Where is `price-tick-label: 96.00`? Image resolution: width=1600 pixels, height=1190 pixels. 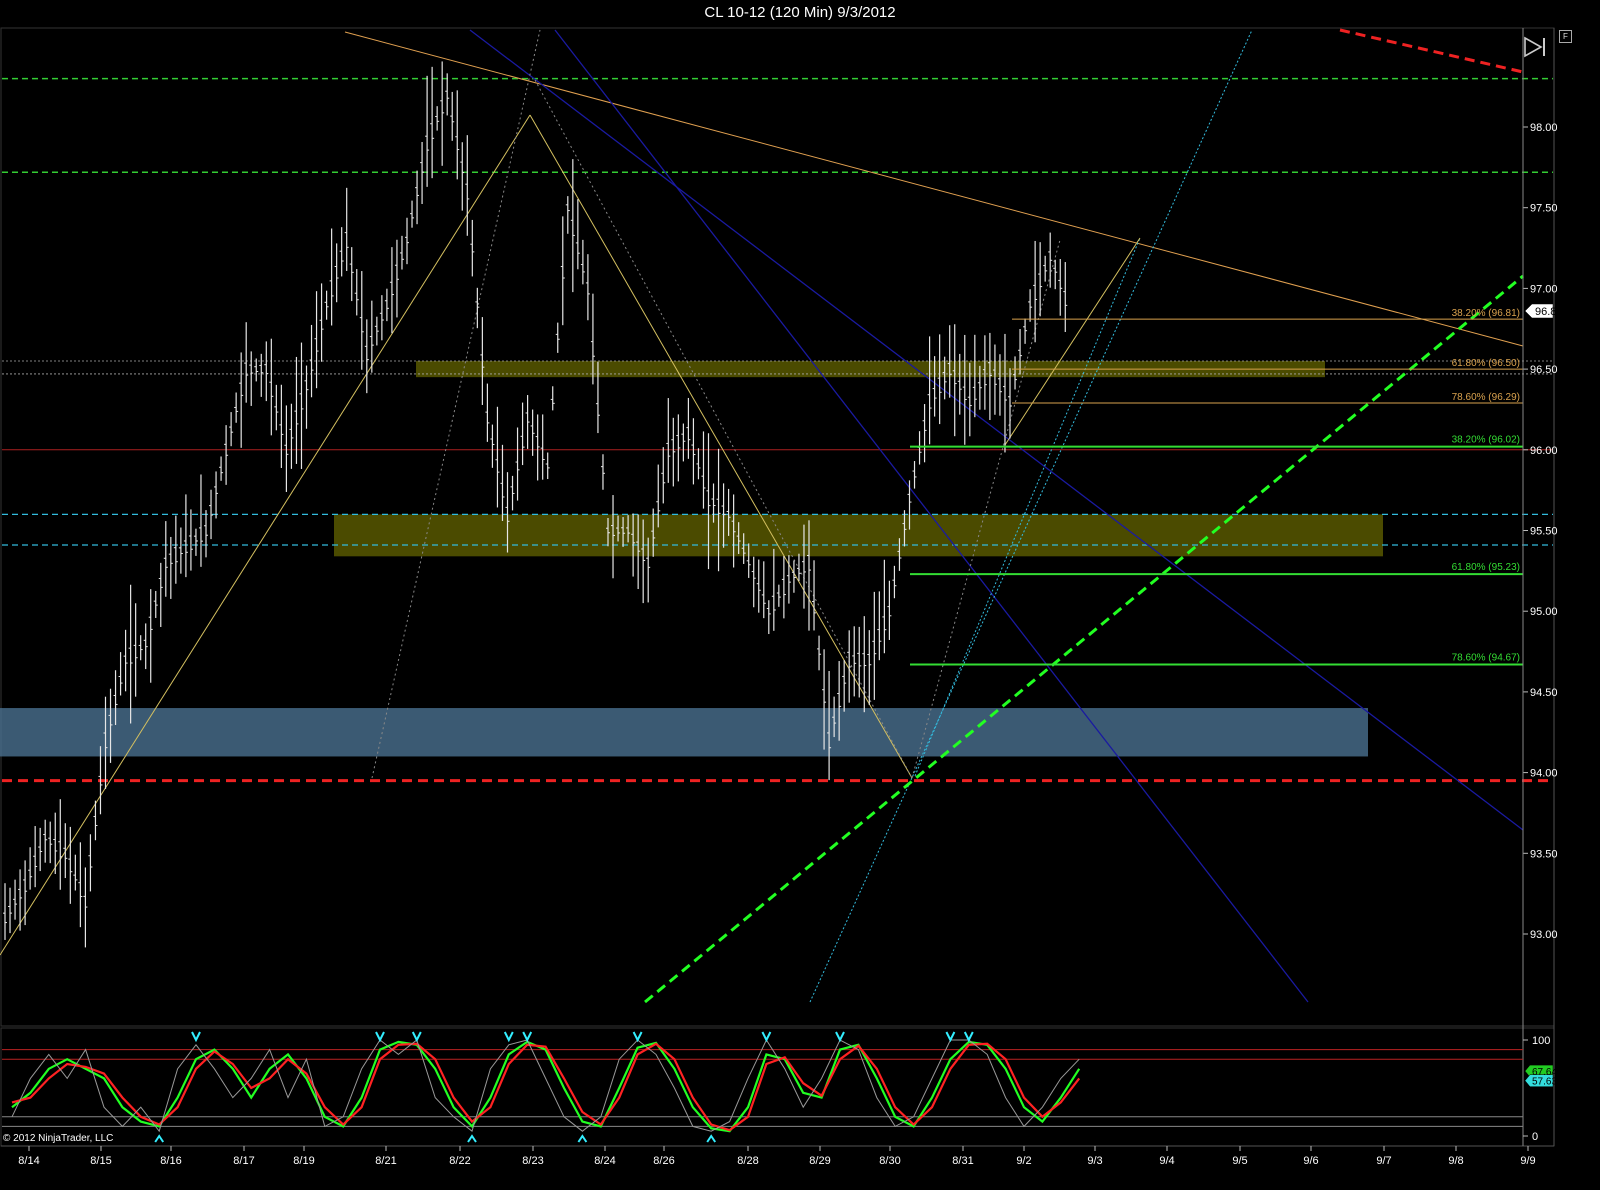
price-tick-label: 96.00 is located at coordinates (1544, 451).